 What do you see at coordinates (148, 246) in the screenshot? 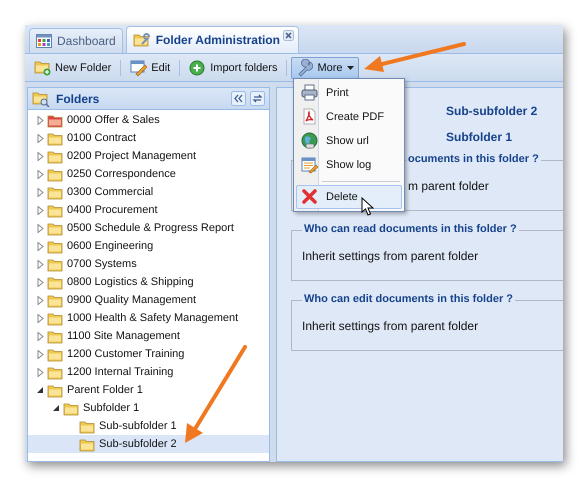
I see `tree-row: 0600 Engineering` at bounding box center [148, 246].